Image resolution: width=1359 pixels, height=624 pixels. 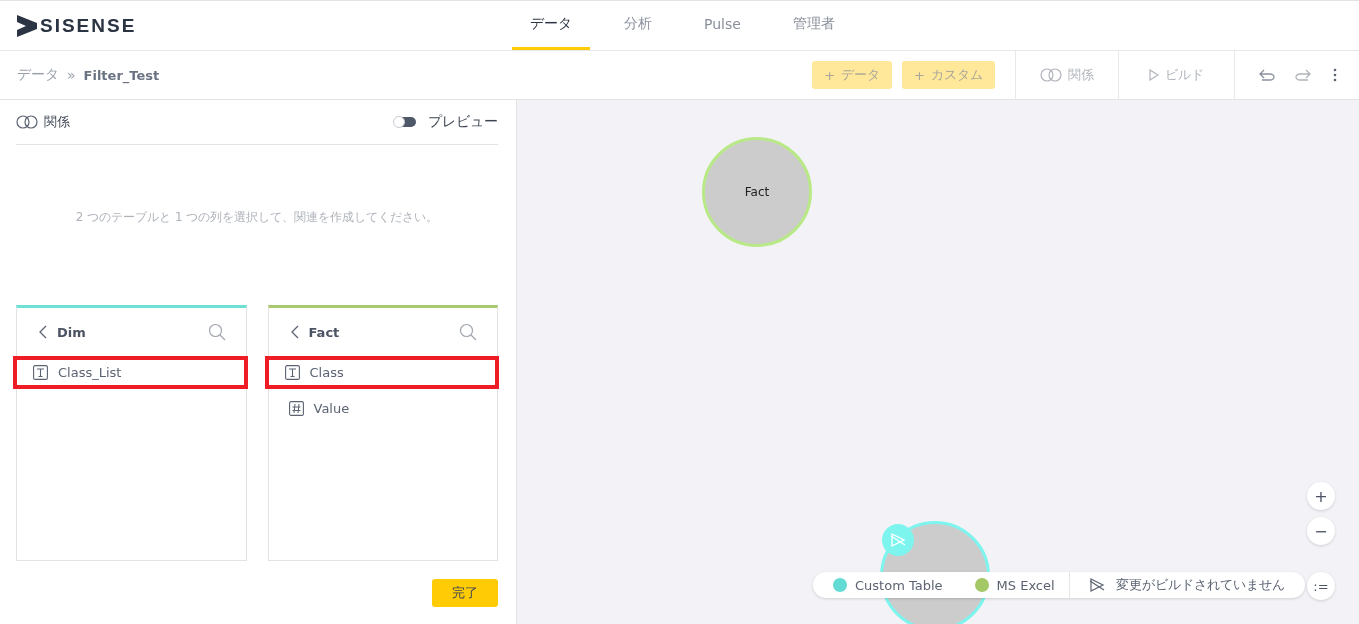 I want to click on legend-label: Custom Table, so click(x=899, y=585).